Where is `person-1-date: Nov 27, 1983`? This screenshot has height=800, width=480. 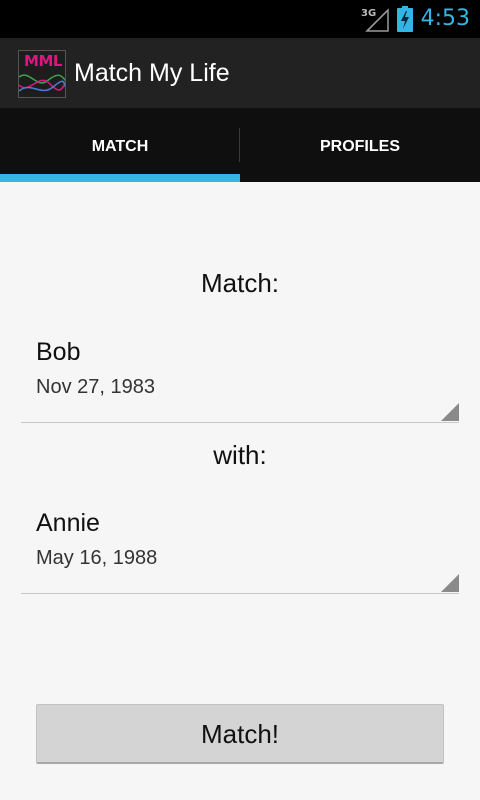
person-1-date: Nov 27, 1983 is located at coordinates (95, 387).